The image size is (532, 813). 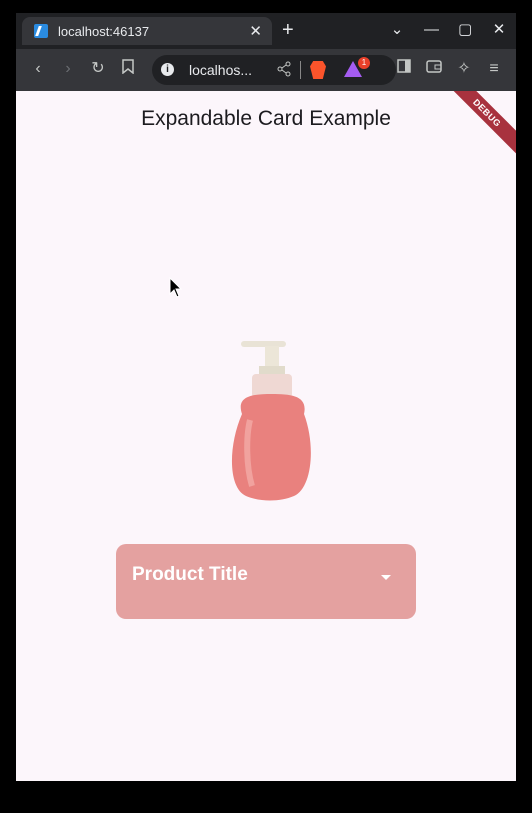 What do you see at coordinates (176, 287) in the screenshot?
I see `cursor-icon` at bounding box center [176, 287].